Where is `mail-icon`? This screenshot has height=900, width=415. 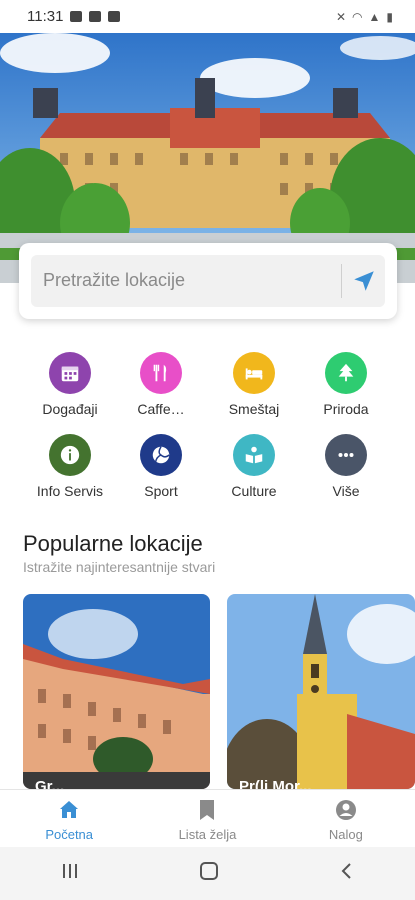
mail-icon is located at coordinates (95, 16).